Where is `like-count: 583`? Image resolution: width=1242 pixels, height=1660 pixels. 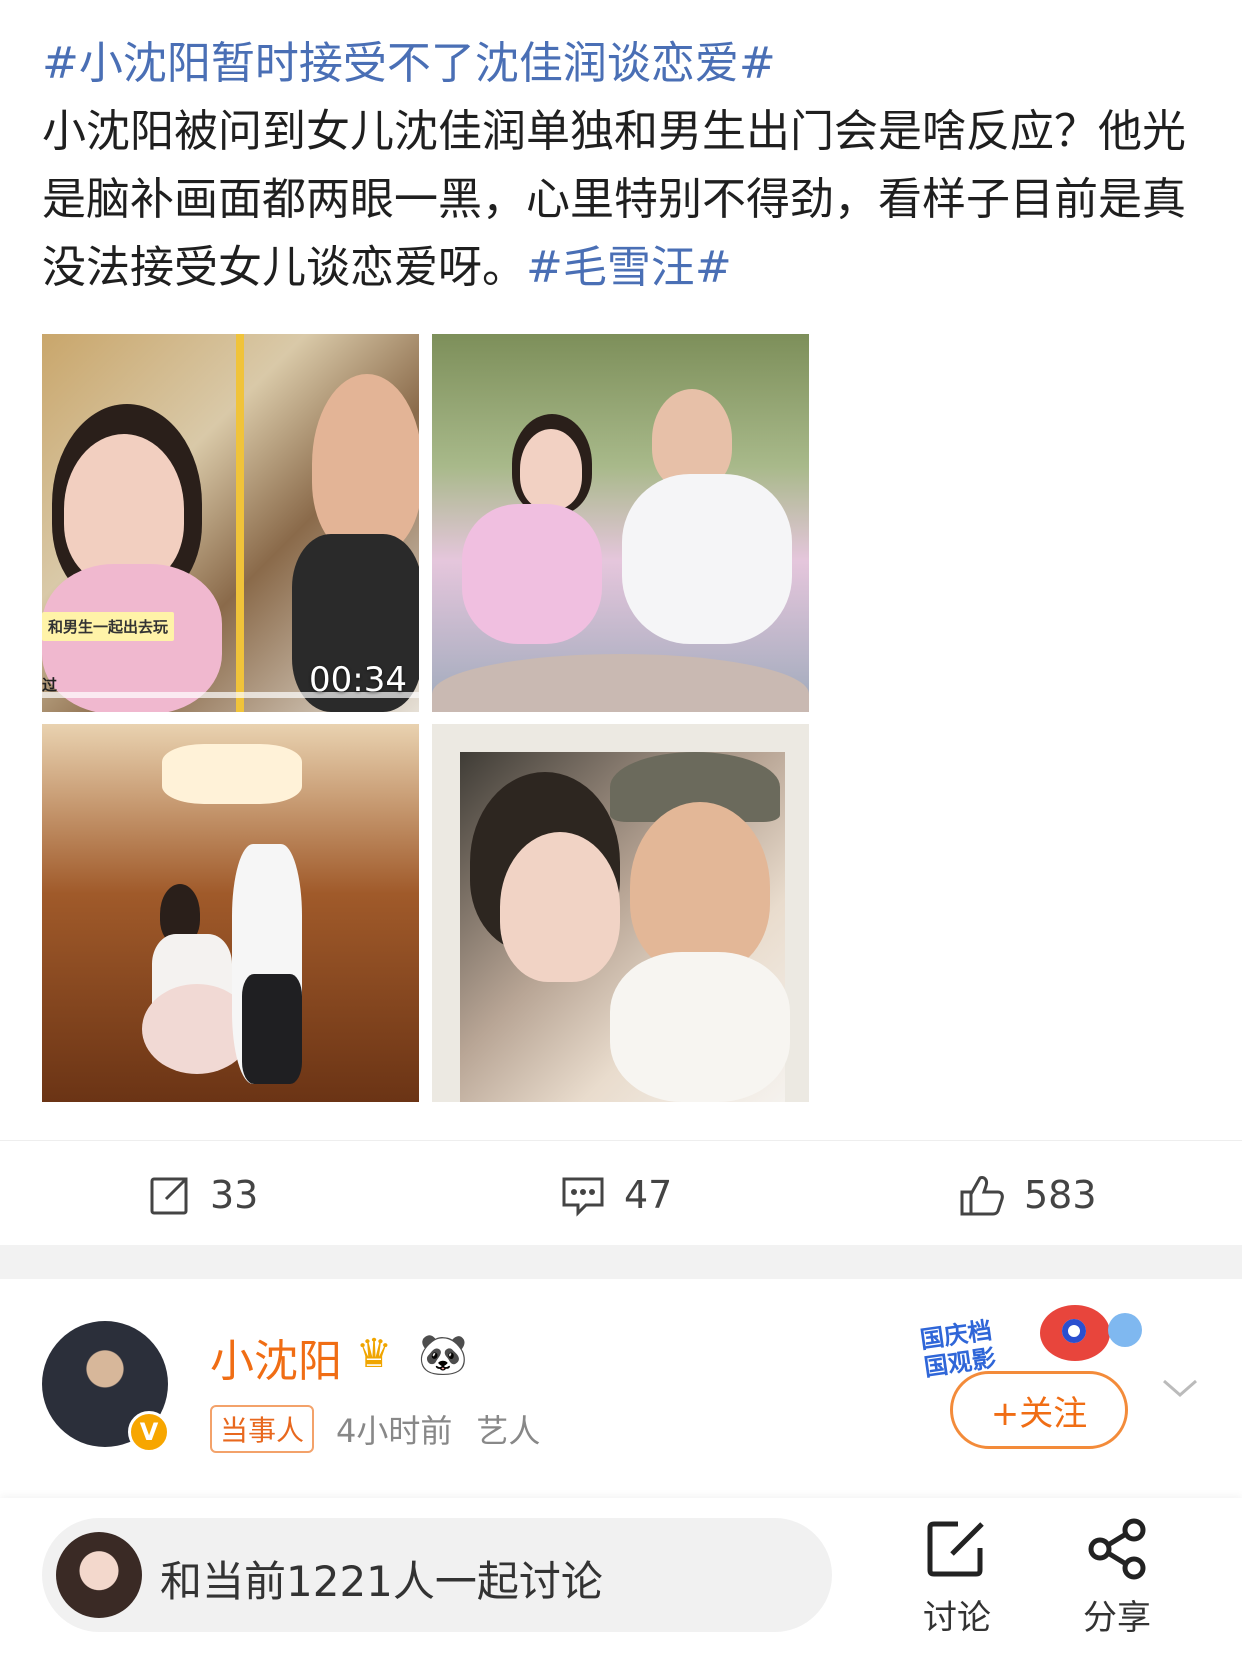
like-count: 583 is located at coordinates (1060, 1195).